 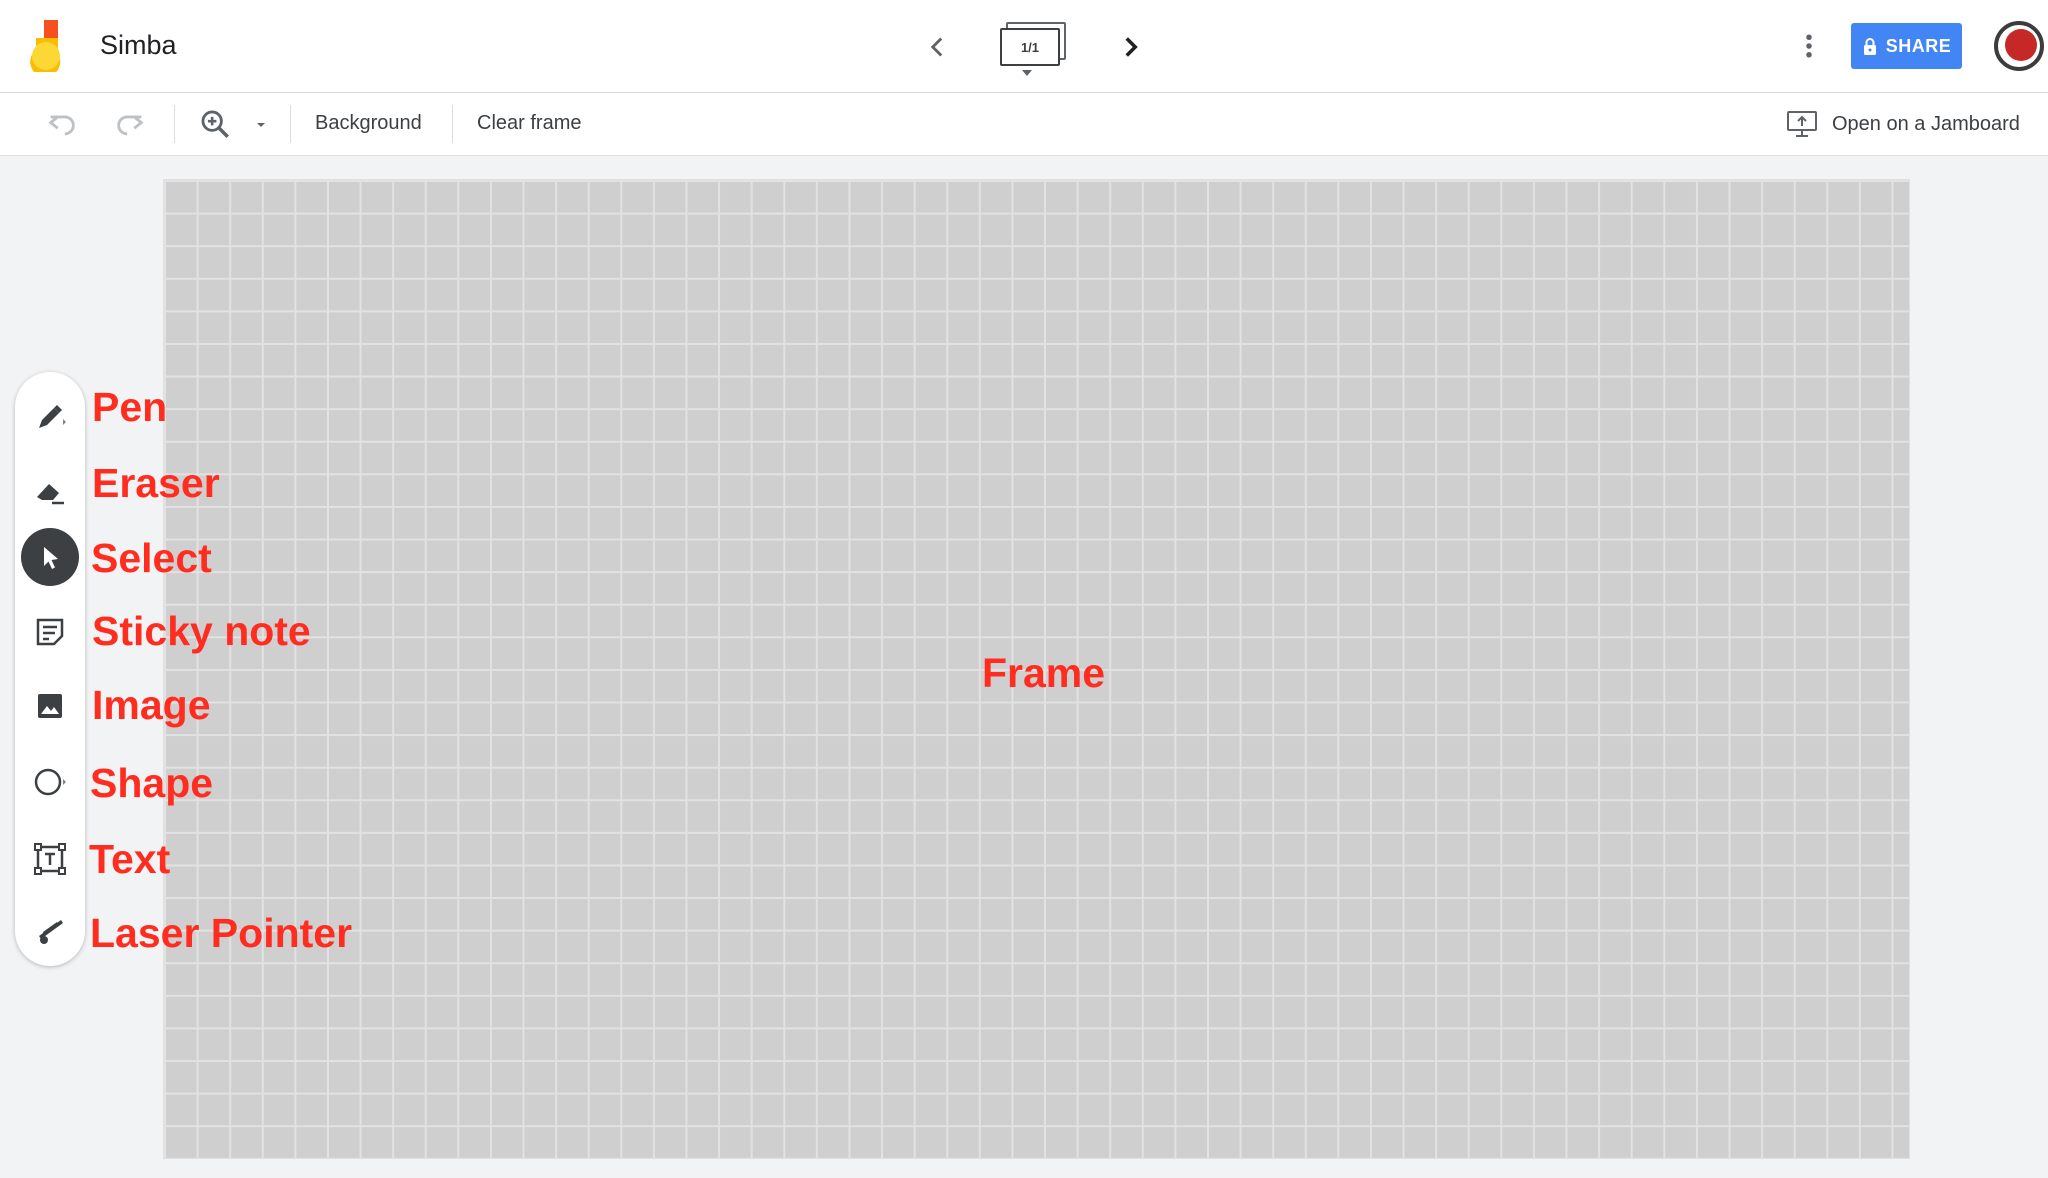 I want to click on tool-sticky-note, so click(x=50, y=632).